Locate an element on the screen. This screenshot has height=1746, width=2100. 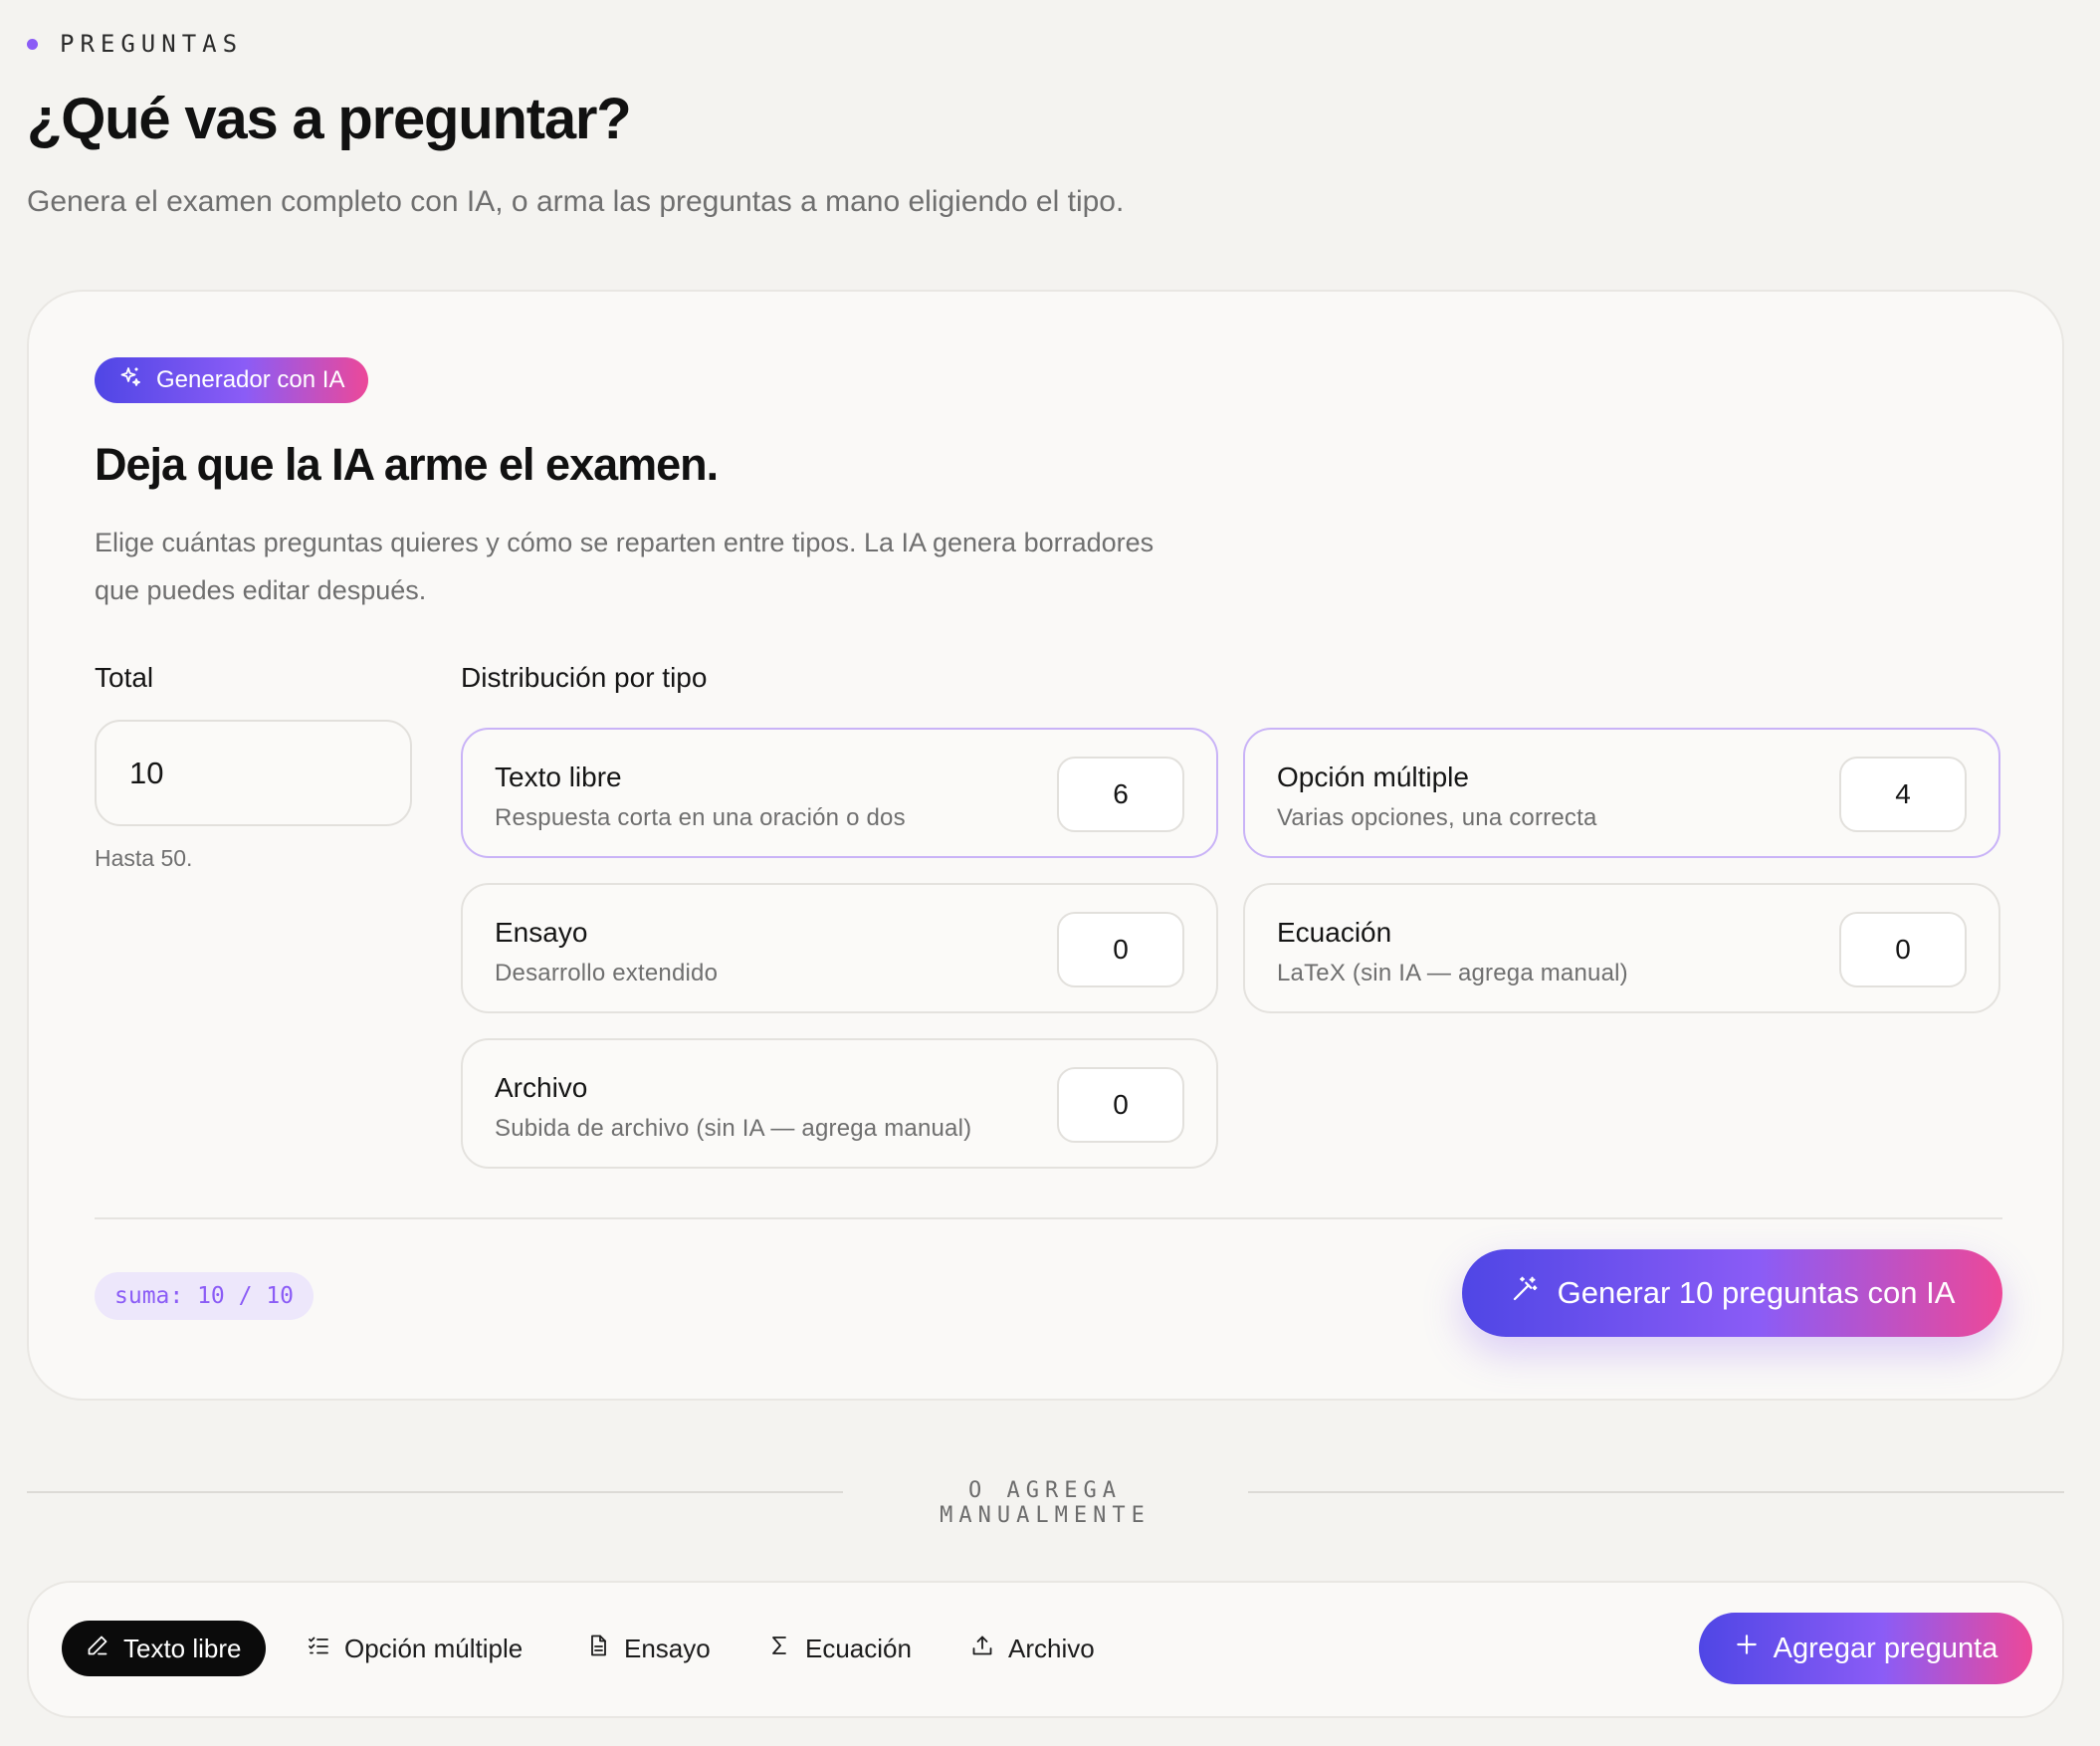
manual-type-label: Archivo is located at coordinates (1051, 1648).